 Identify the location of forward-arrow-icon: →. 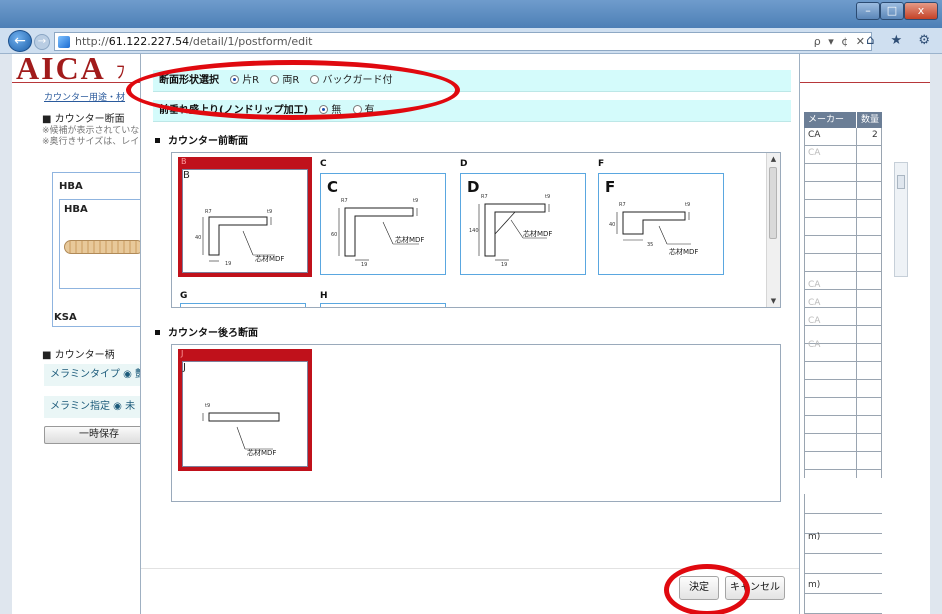
(42, 42).